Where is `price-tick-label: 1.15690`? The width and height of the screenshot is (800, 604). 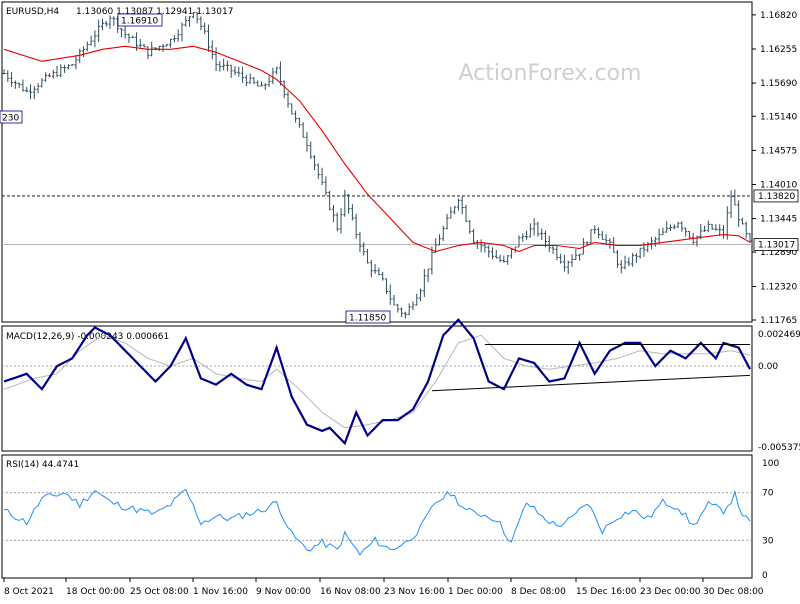 price-tick-label: 1.15690 is located at coordinates (778, 84).